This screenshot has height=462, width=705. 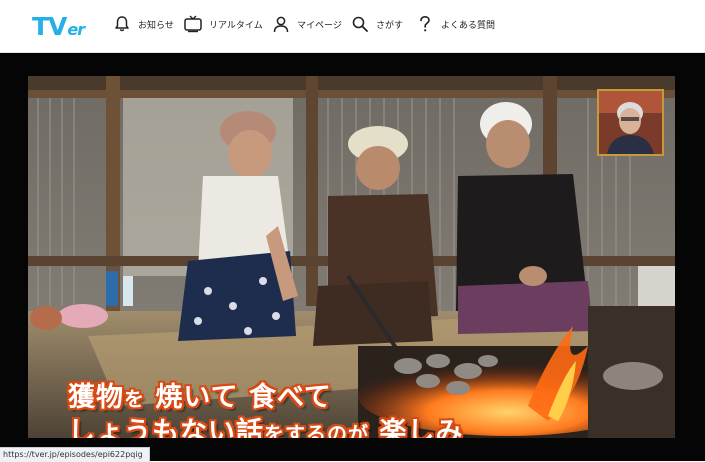 I want to click on nav-mypage: マイページ, so click(x=306, y=24).